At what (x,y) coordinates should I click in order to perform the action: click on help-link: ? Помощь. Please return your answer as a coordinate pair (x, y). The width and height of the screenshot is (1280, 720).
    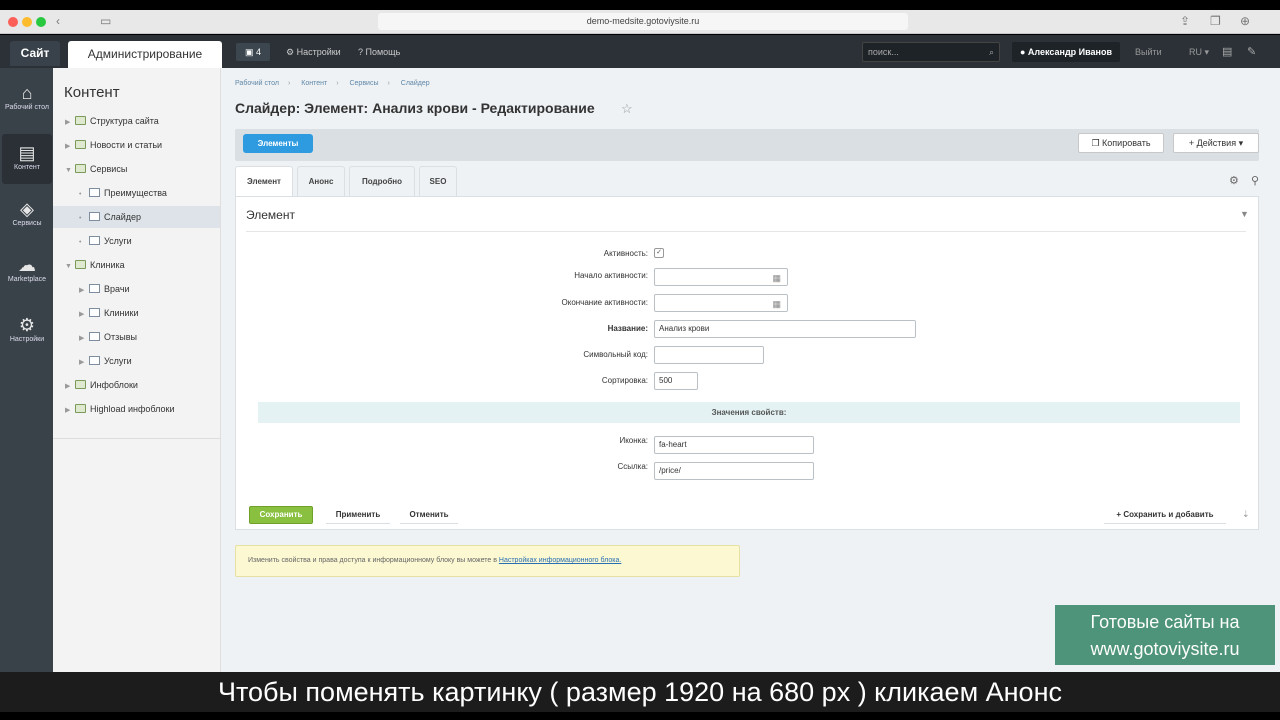
    Looking at the image, I should click on (379, 52).